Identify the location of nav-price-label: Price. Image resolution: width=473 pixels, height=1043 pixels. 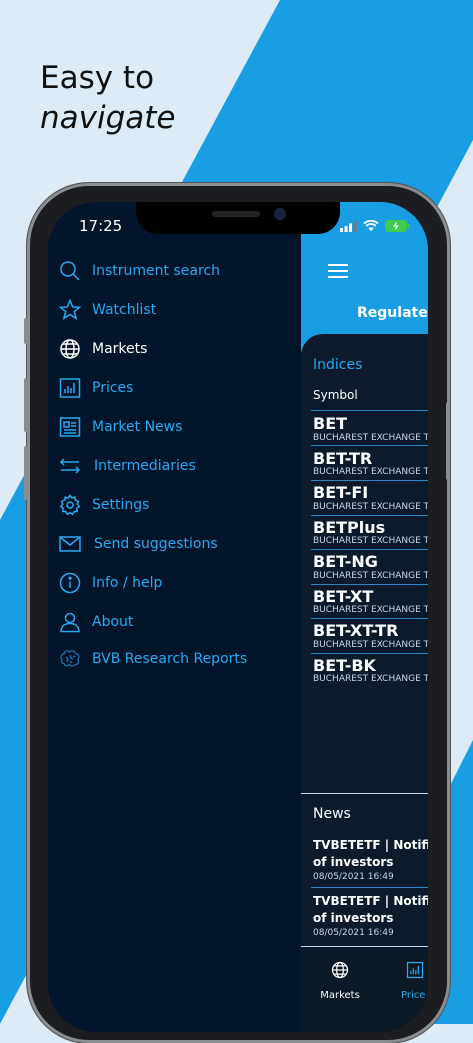
(413, 995).